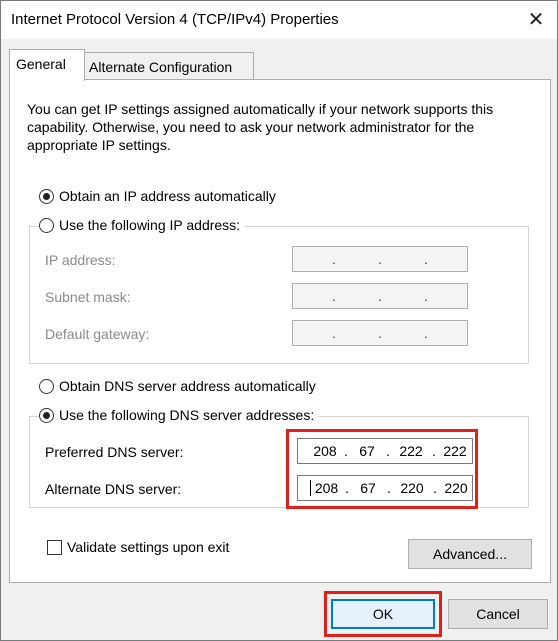  What do you see at coordinates (383, 614) in the screenshot?
I see `ok-button-highlight` at bounding box center [383, 614].